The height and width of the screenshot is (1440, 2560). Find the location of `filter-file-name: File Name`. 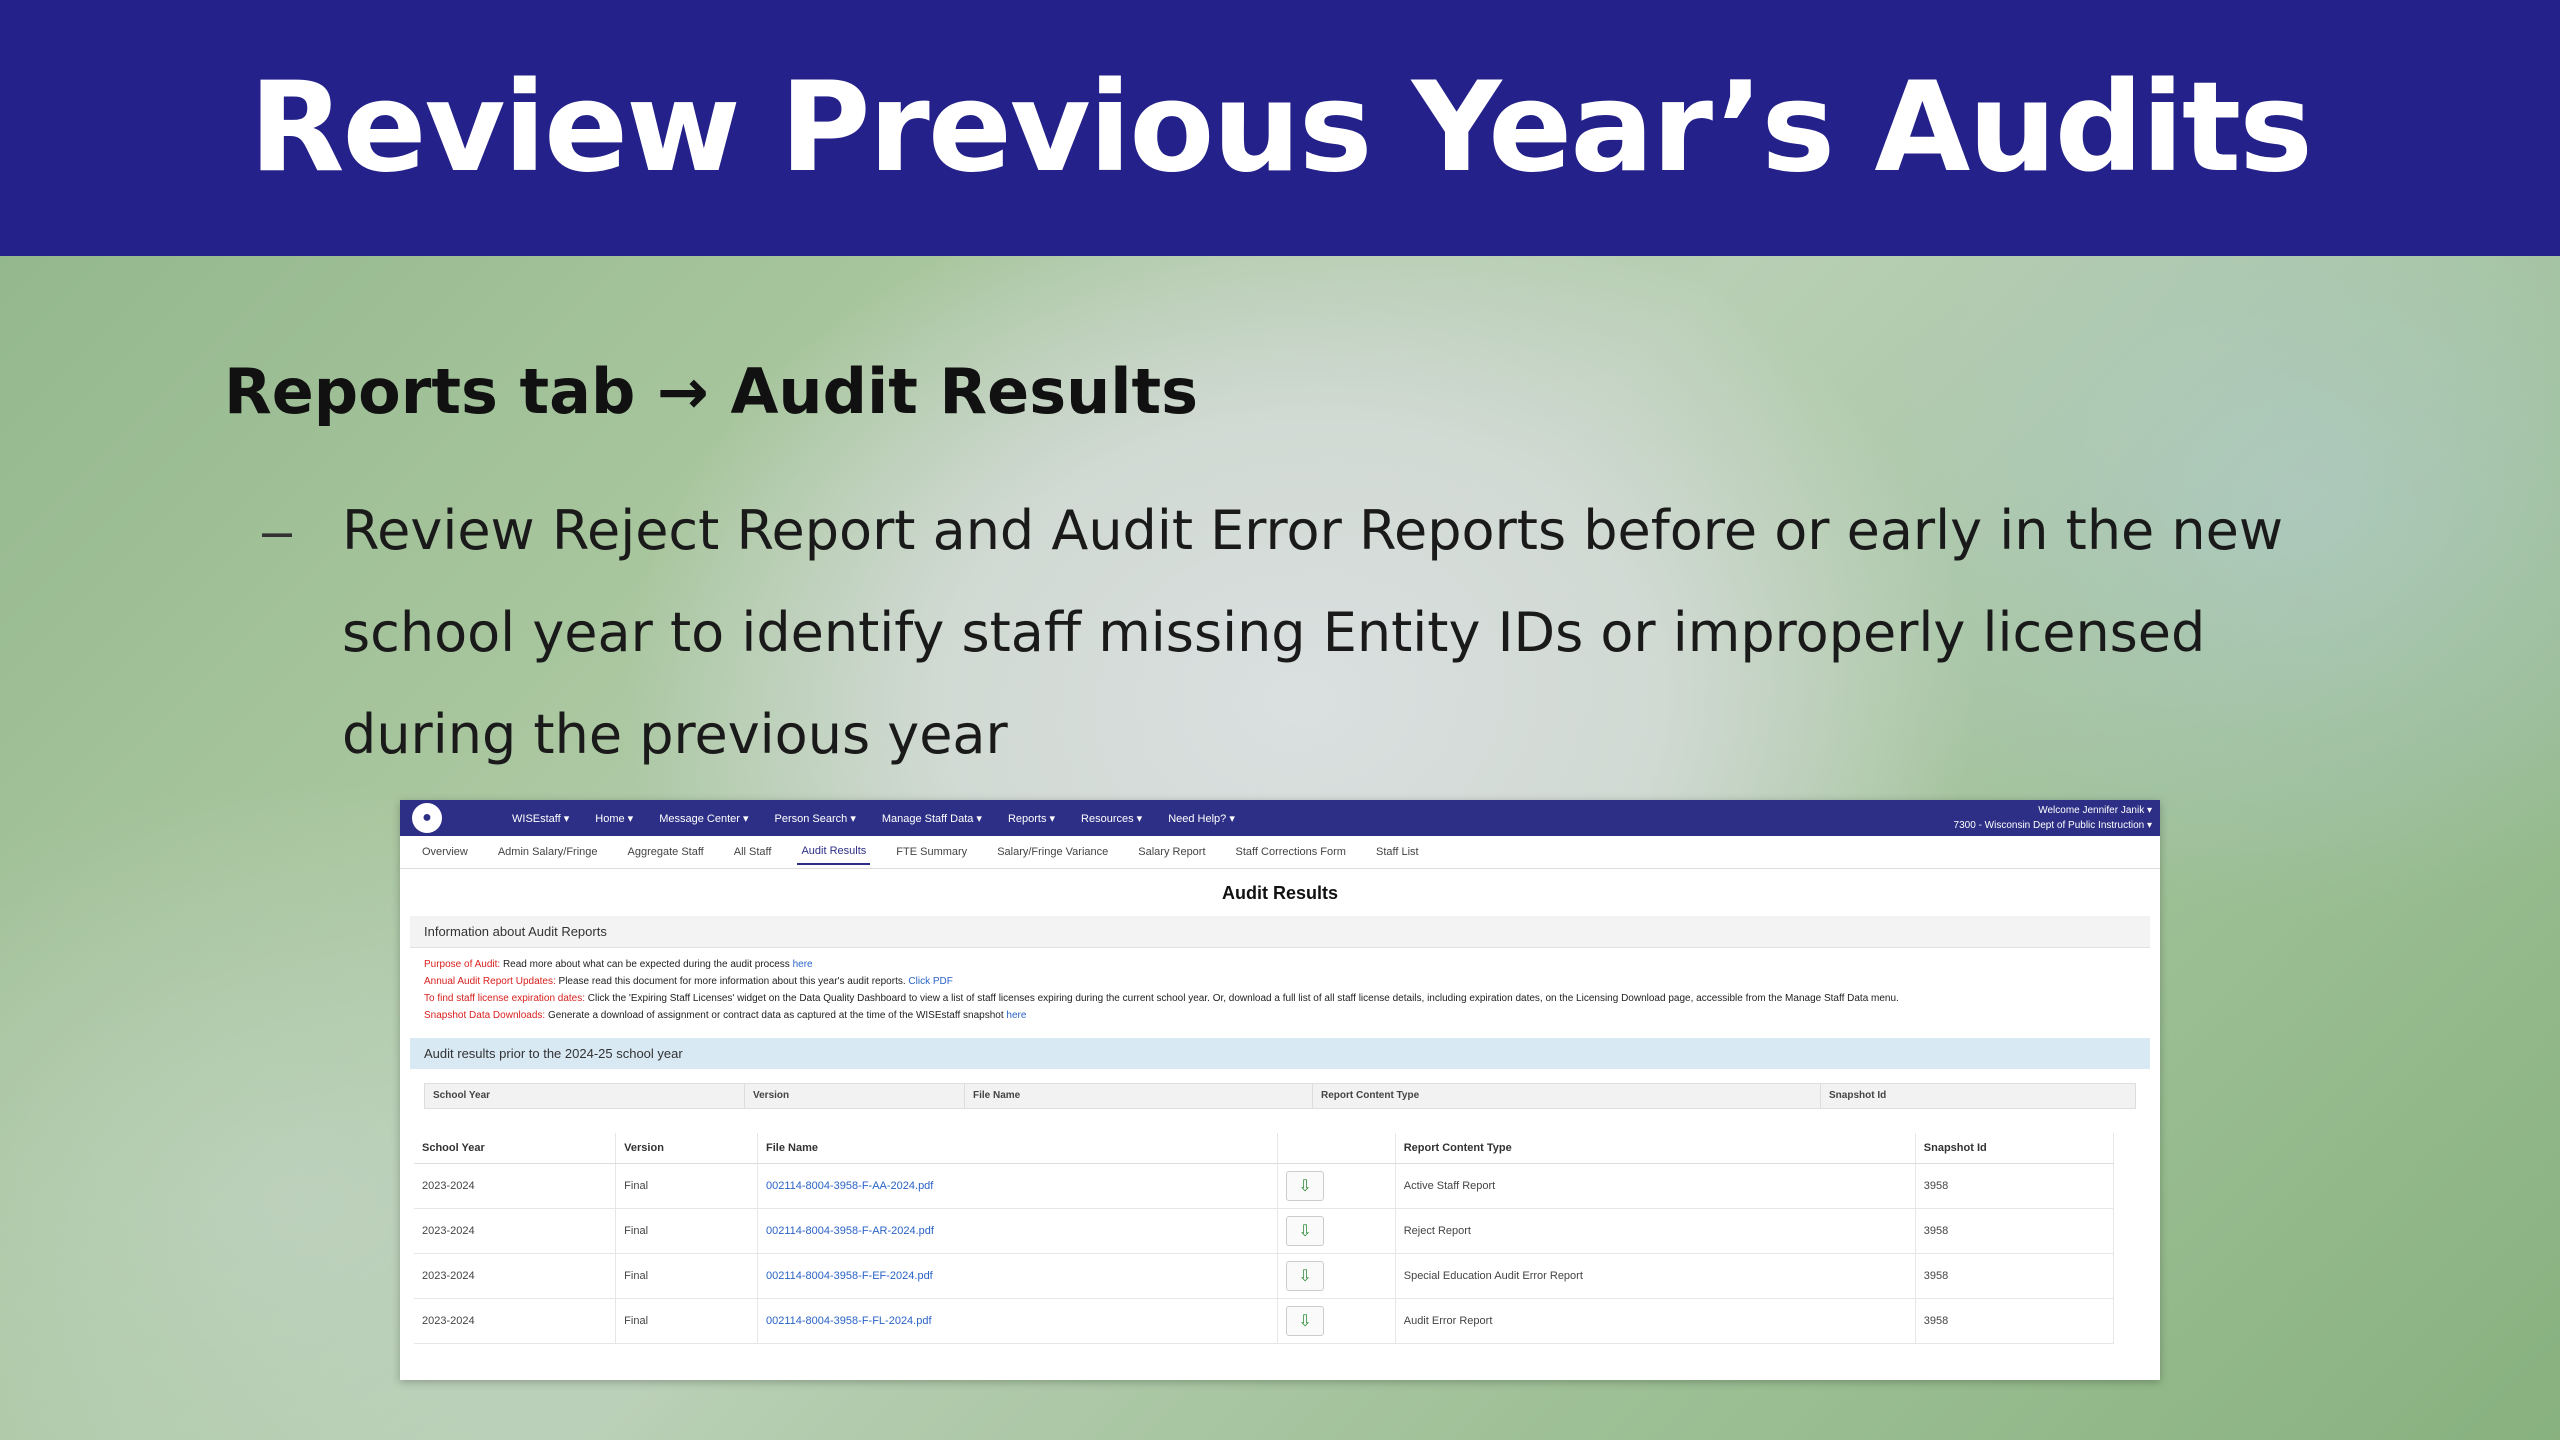

filter-file-name: File Name is located at coordinates (1139, 1096).